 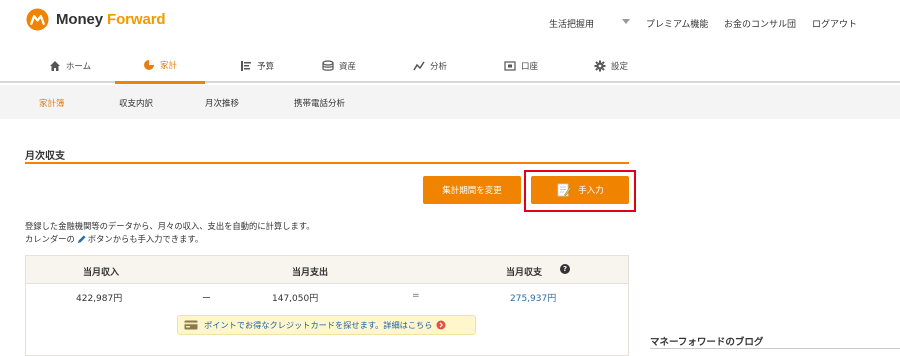 I want to click on logo: Money Forward, so click(x=96, y=19).